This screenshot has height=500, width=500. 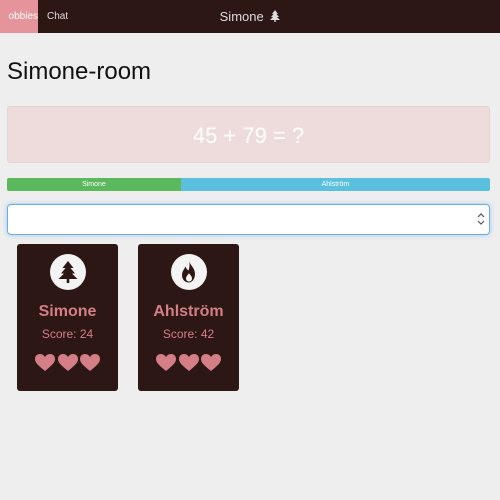 I want to click on current-user: Simone, so click(x=250, y=16).